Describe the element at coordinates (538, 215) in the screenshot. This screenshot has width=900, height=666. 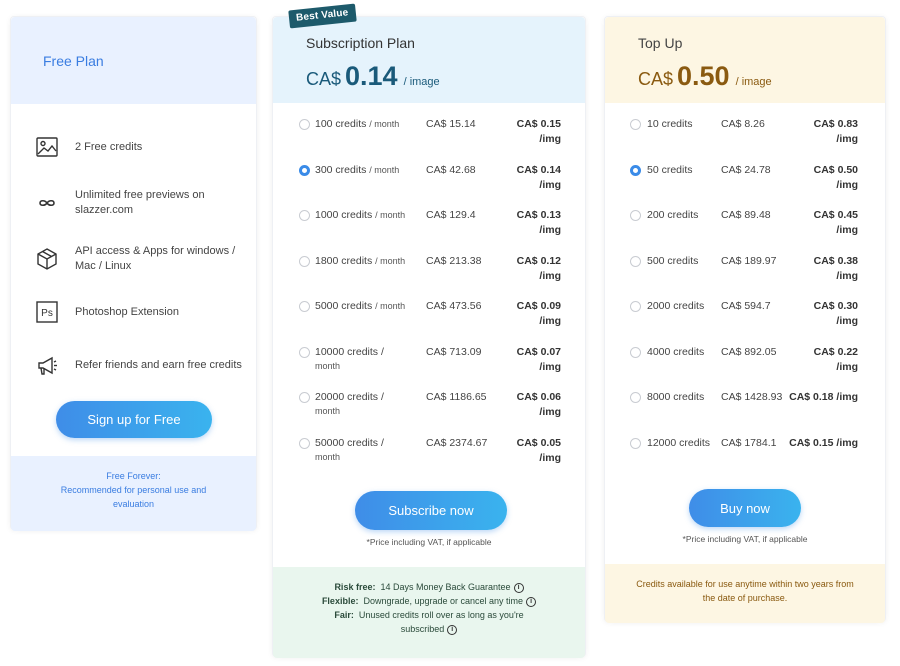
I see `price-per-image-value: CA$ 0.13` at that location.